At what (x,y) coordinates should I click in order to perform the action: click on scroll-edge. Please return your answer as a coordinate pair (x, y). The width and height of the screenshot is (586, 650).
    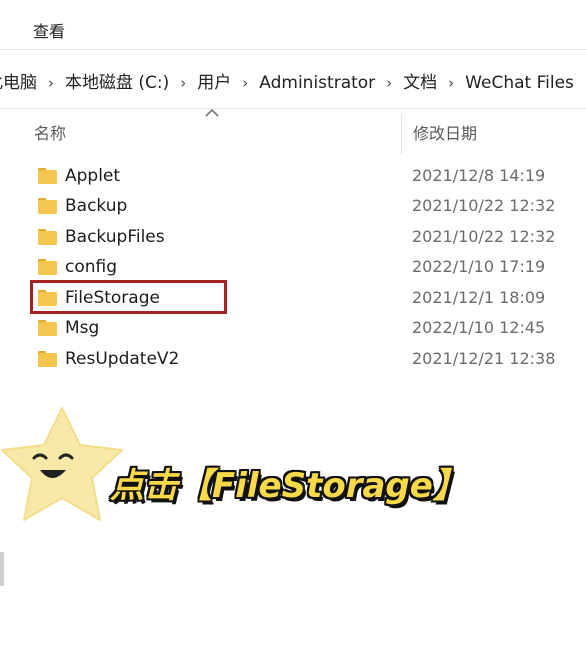
    Looking at the image, I should click on (2, 569).